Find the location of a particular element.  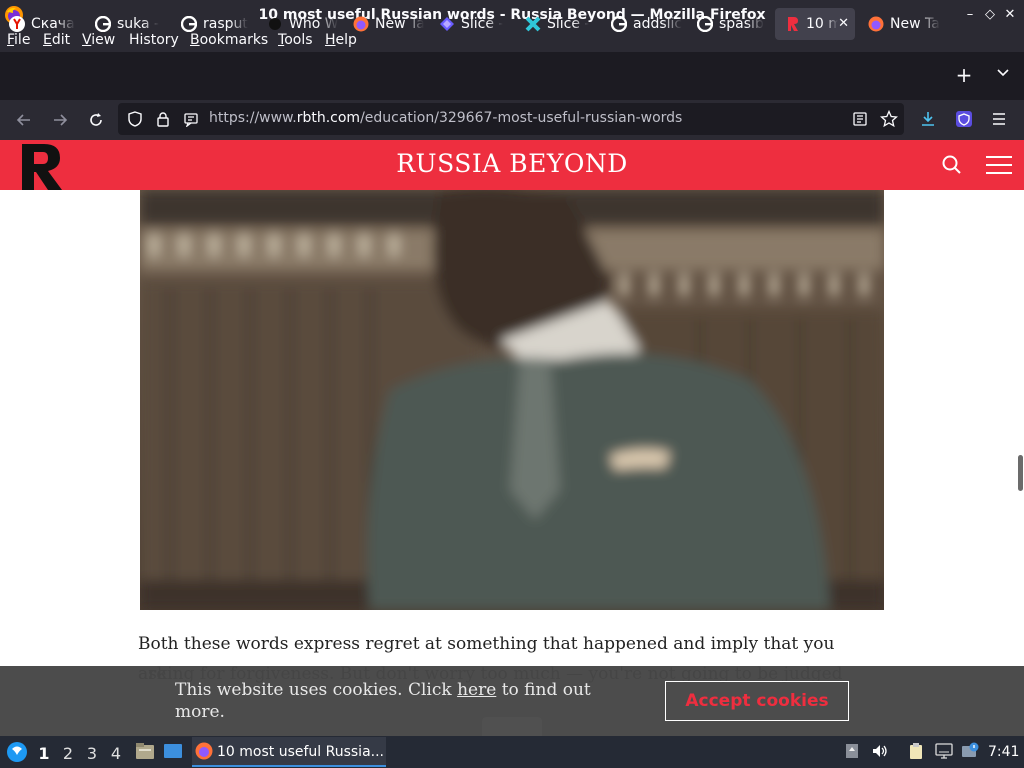

maximize-button: ◇ is located at coordinates (990, 15).